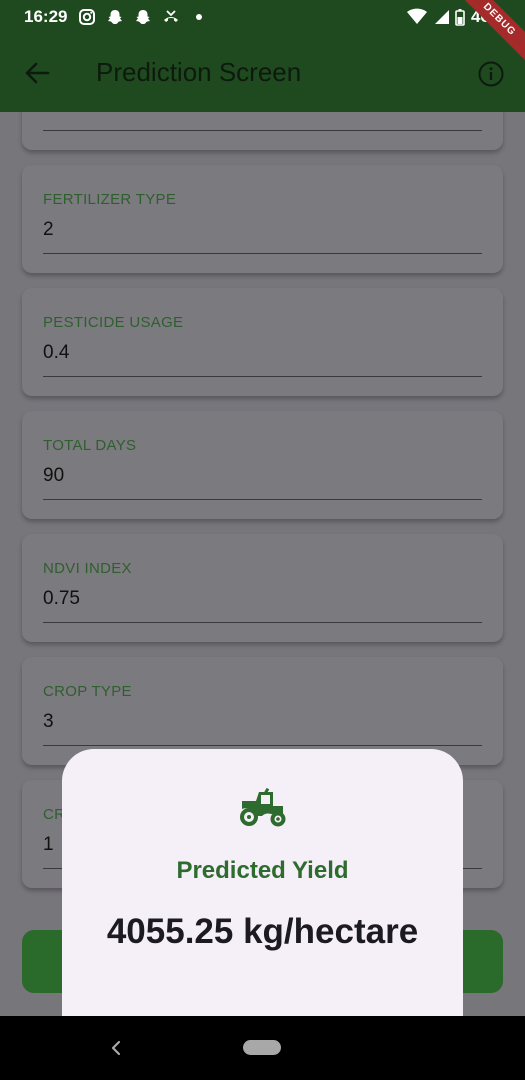  What do you see at coordinates (441, 17) in the screenshot?
I see `signal-icon` at bounding box center [441, 17].